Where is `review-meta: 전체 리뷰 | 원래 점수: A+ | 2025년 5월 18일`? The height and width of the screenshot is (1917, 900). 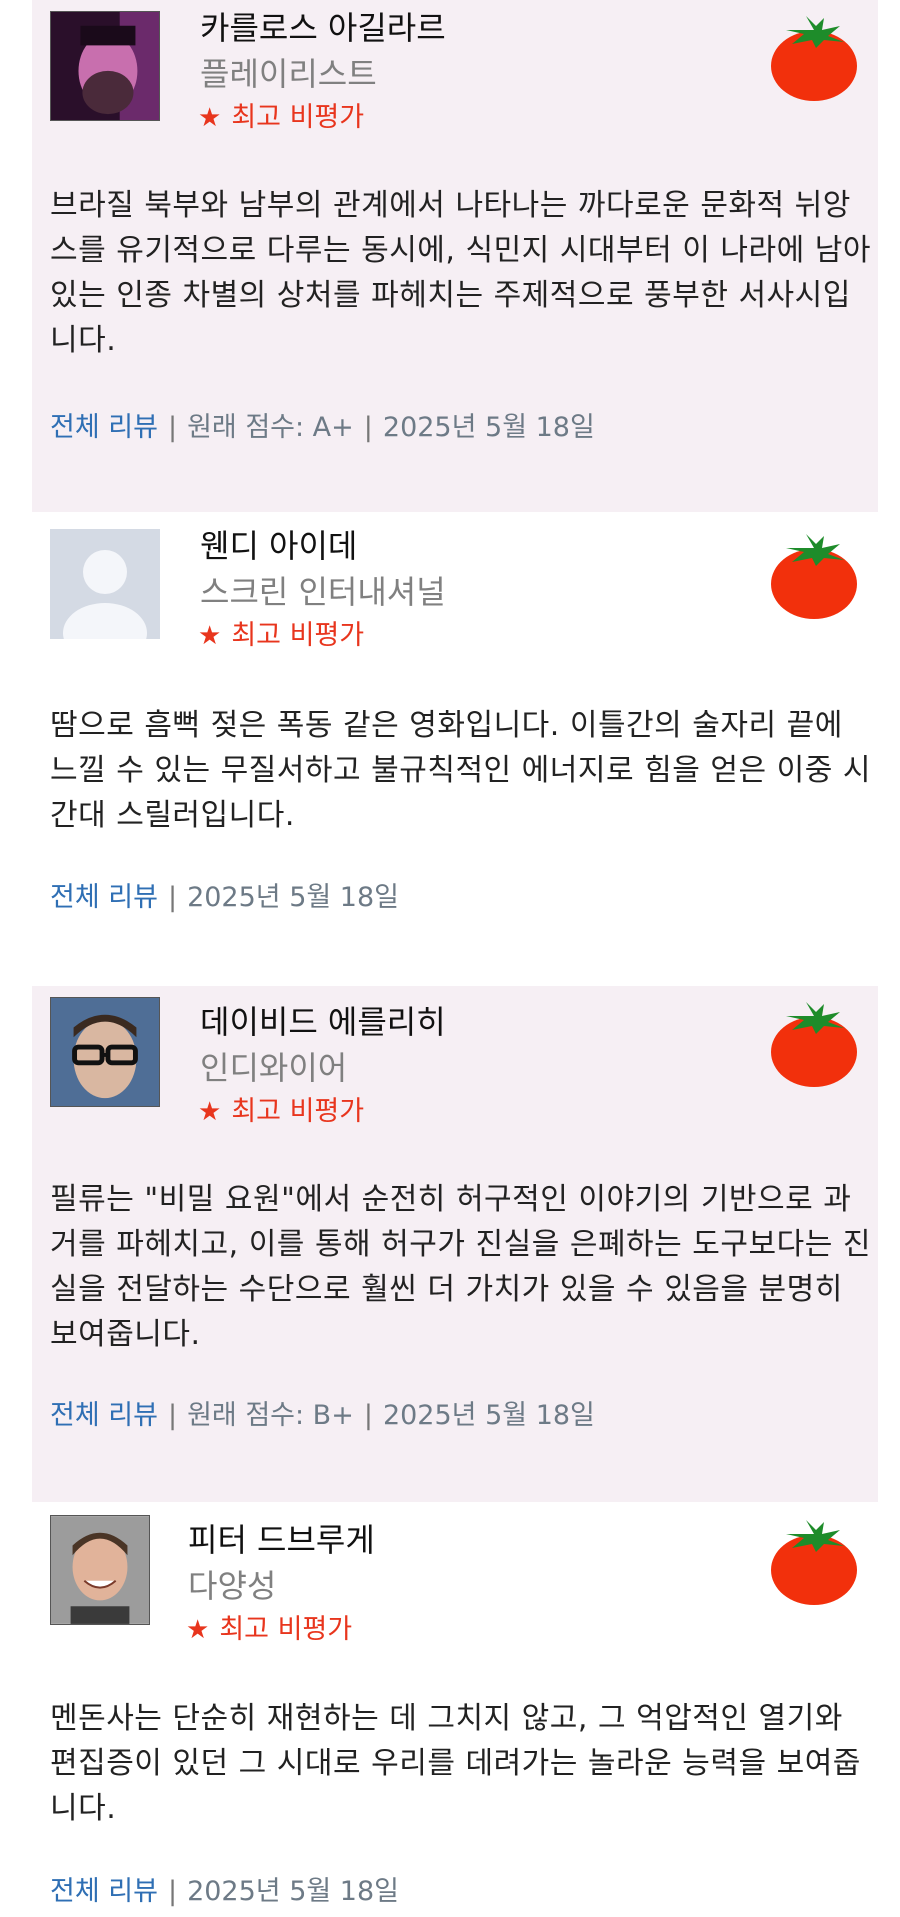 review-meta: 전체 리뷰 | 원래 점수: A+ | 2025년 5월 18일 is located at coordinates (322, 428).